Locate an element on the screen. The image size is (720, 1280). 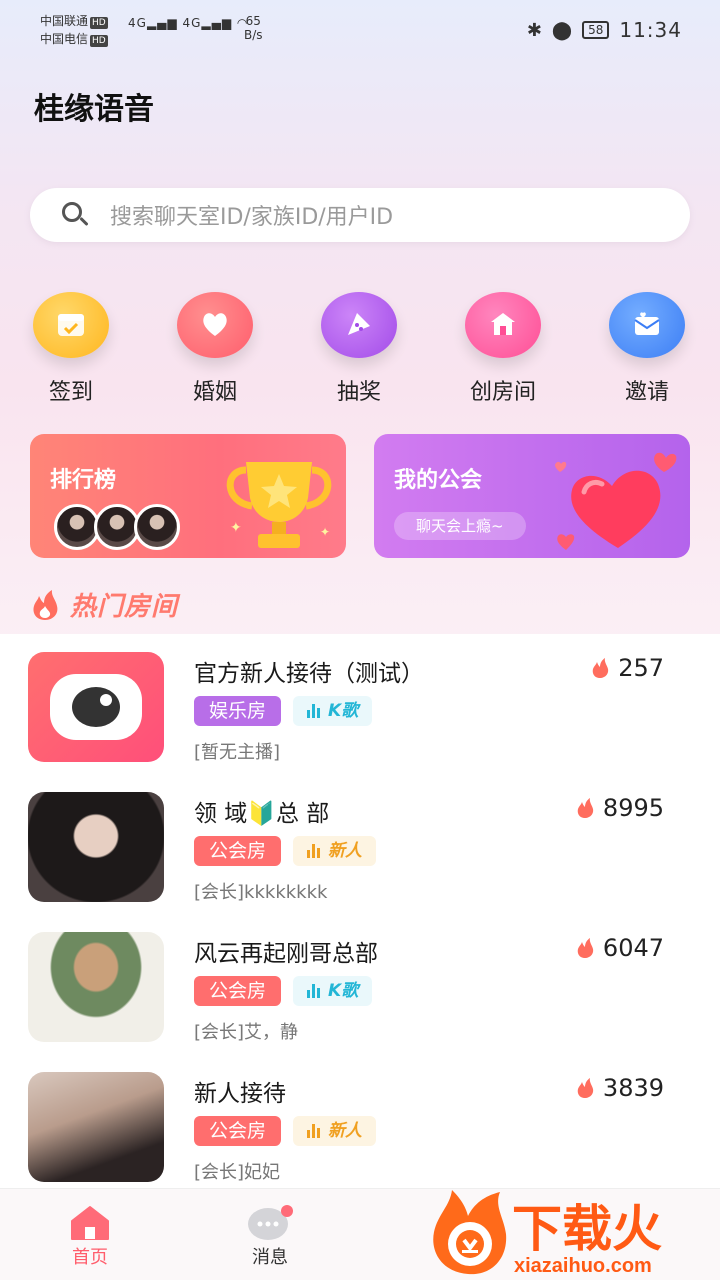
hot-rooms-header: 热门房间 is located at coordinates (103, 604).